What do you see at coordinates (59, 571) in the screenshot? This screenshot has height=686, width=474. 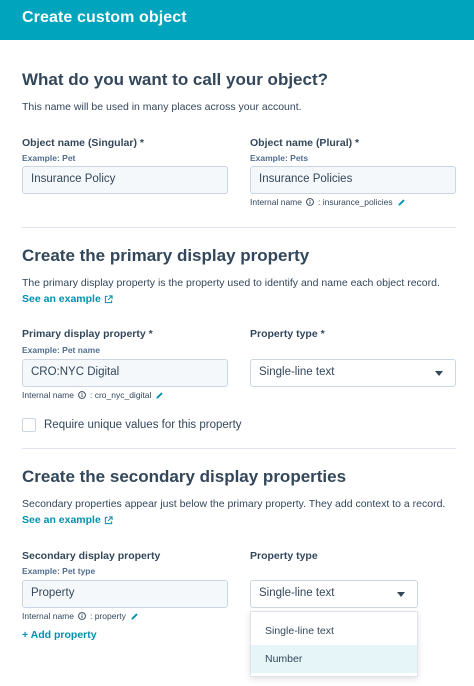 I see `secondary-property-example: Example: Pet type` at bounding box center [59, 571].